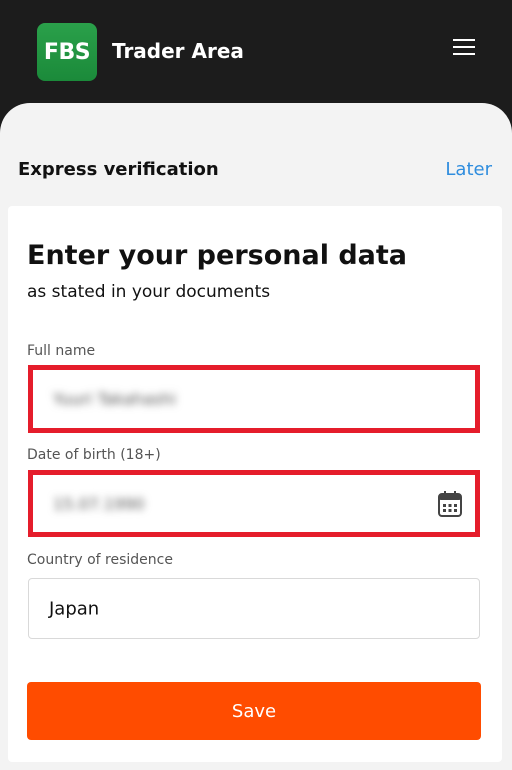 The height and width of the screenshot is (770, 512). What do you see at coordinates (217, 255) in the screenshot?
I see `form-title: Enter your personal data` at bounding box center [217, 255].